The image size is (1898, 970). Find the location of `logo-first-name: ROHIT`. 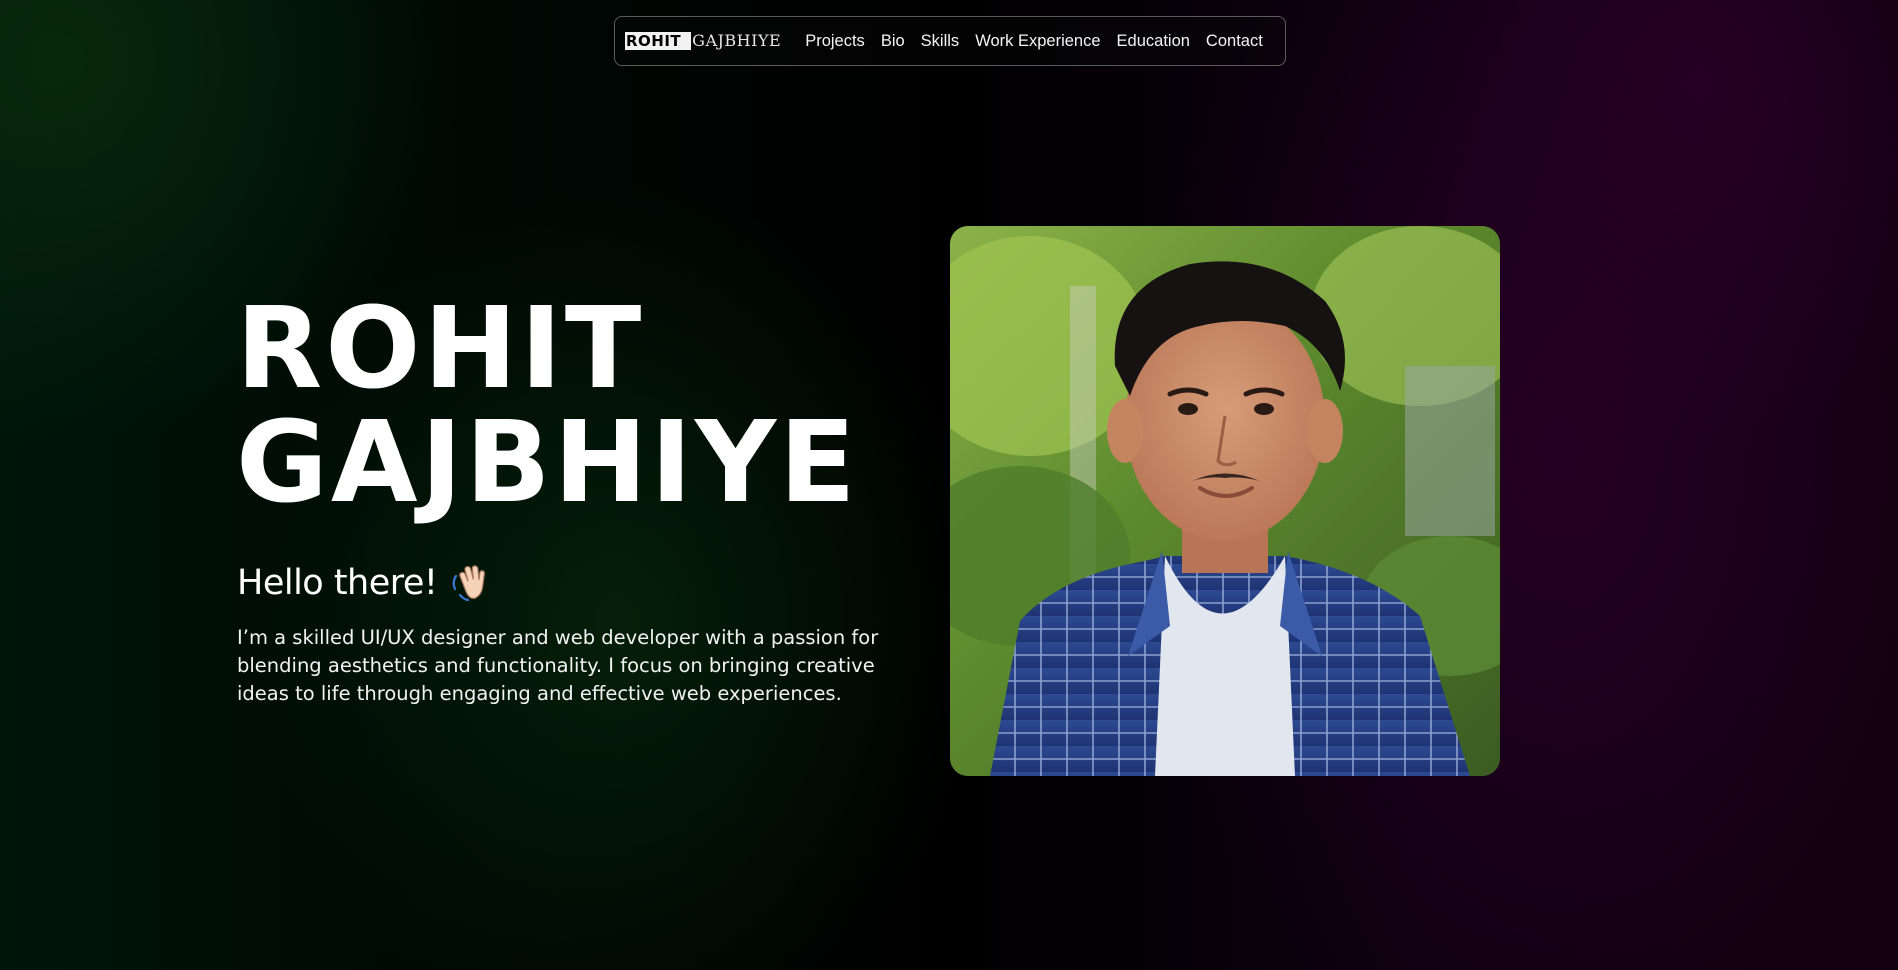

logo-first-name: ROHIT is located at coordinates (658, 41).